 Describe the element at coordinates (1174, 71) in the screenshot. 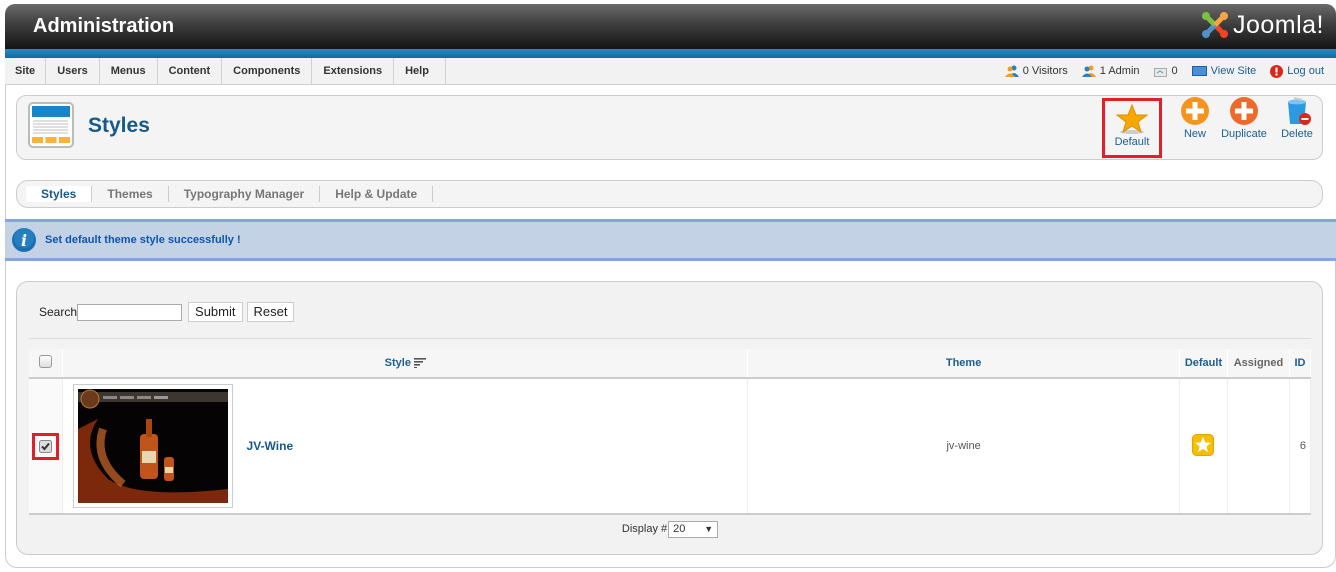

I see `messages-count: 0` at that location.